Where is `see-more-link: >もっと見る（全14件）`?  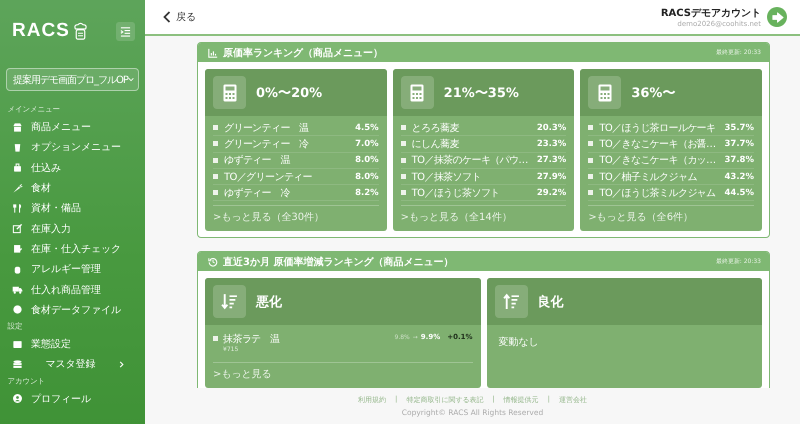
see-more-link: >もっと見る（全14件） is located at coordinates (483, 217).